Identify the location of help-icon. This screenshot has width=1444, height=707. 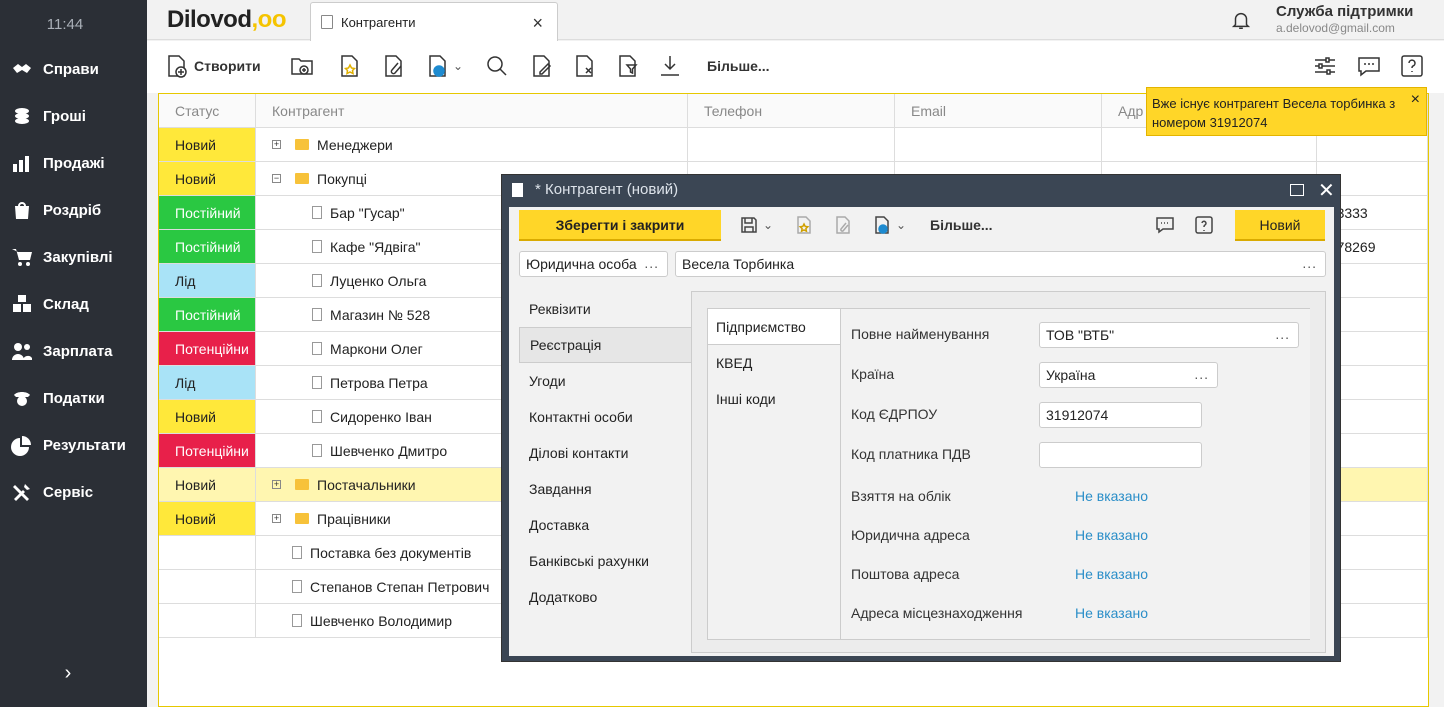
(1204, 225).